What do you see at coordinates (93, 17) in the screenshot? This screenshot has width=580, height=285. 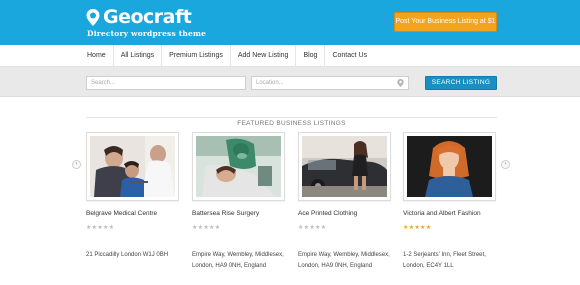 I see `location-pin-icon` at bounding box center [93, 17].